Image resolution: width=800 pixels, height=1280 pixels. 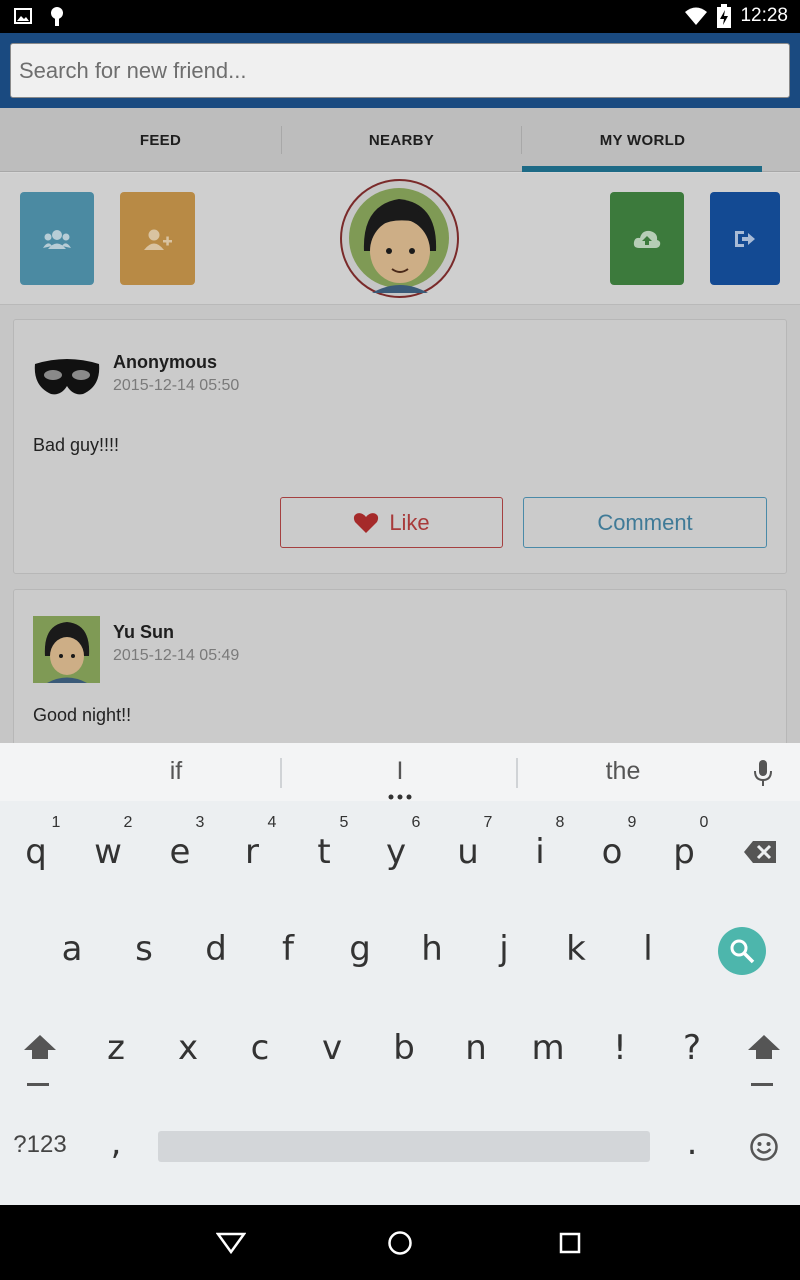 What do you see at coordinates (632, 822) in the screenshot?
I see `key-hint: 9` at bounding box center [632, 822].